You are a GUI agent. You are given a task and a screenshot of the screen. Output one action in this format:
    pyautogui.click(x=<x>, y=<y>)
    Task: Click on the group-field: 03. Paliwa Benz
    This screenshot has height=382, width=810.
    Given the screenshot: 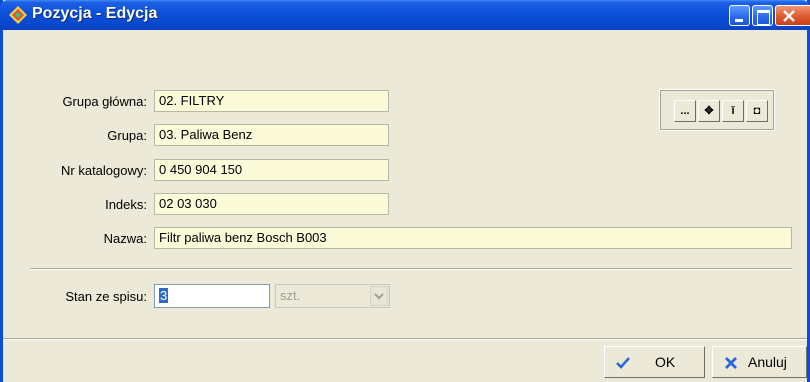 What is the action you would take?
    pyautogui.click(x=271, y=135)
    